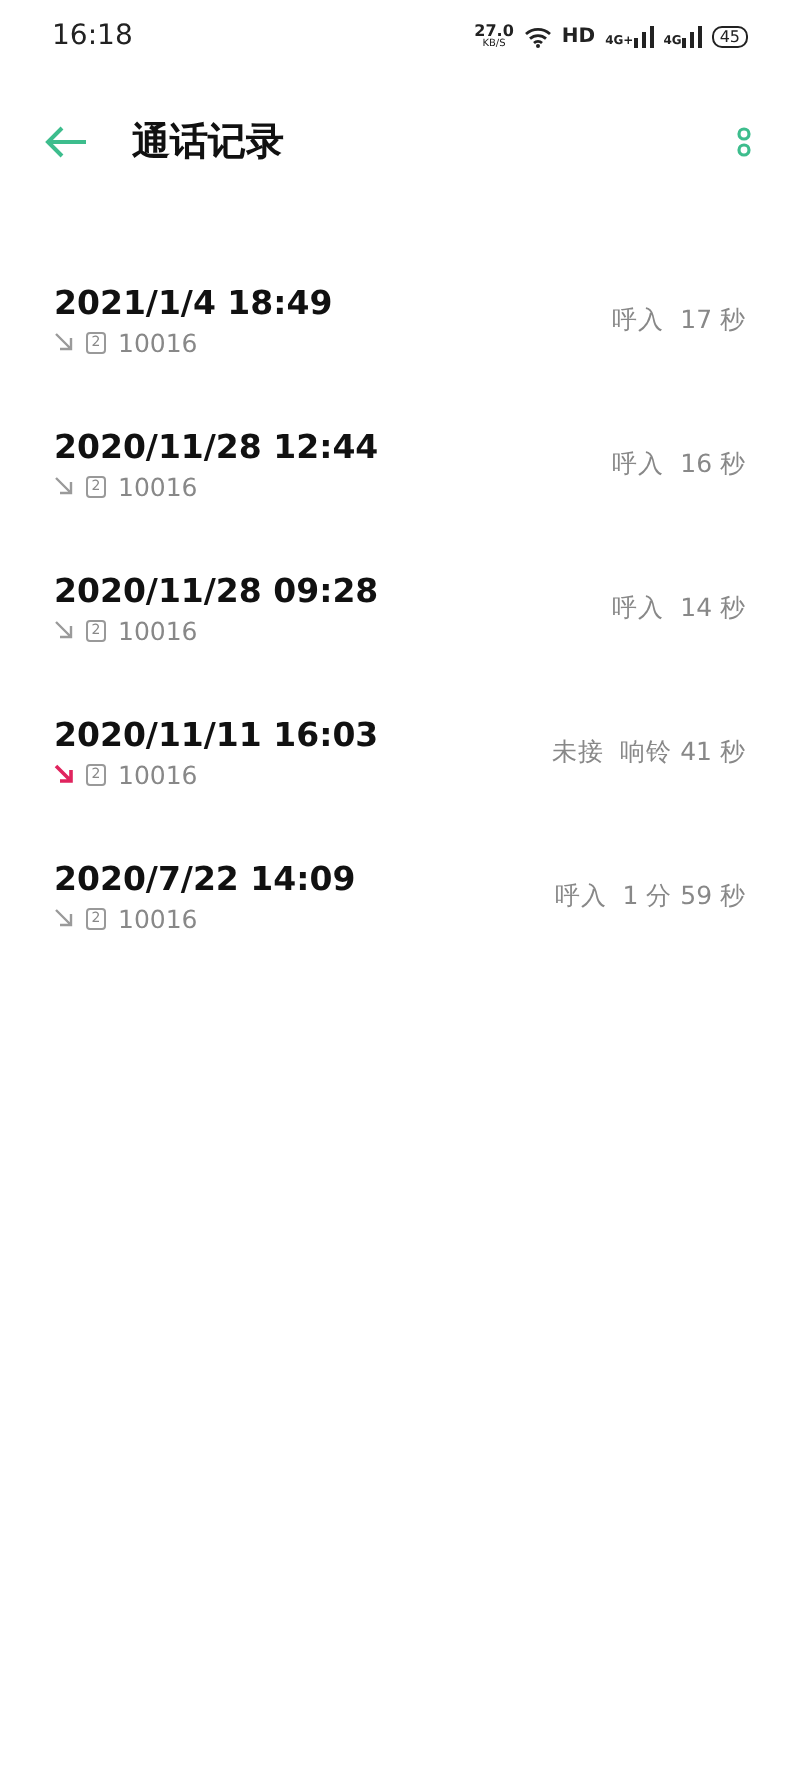  I want to click on call-datetime: 2020/7/22 14:09, so click(206, 878).